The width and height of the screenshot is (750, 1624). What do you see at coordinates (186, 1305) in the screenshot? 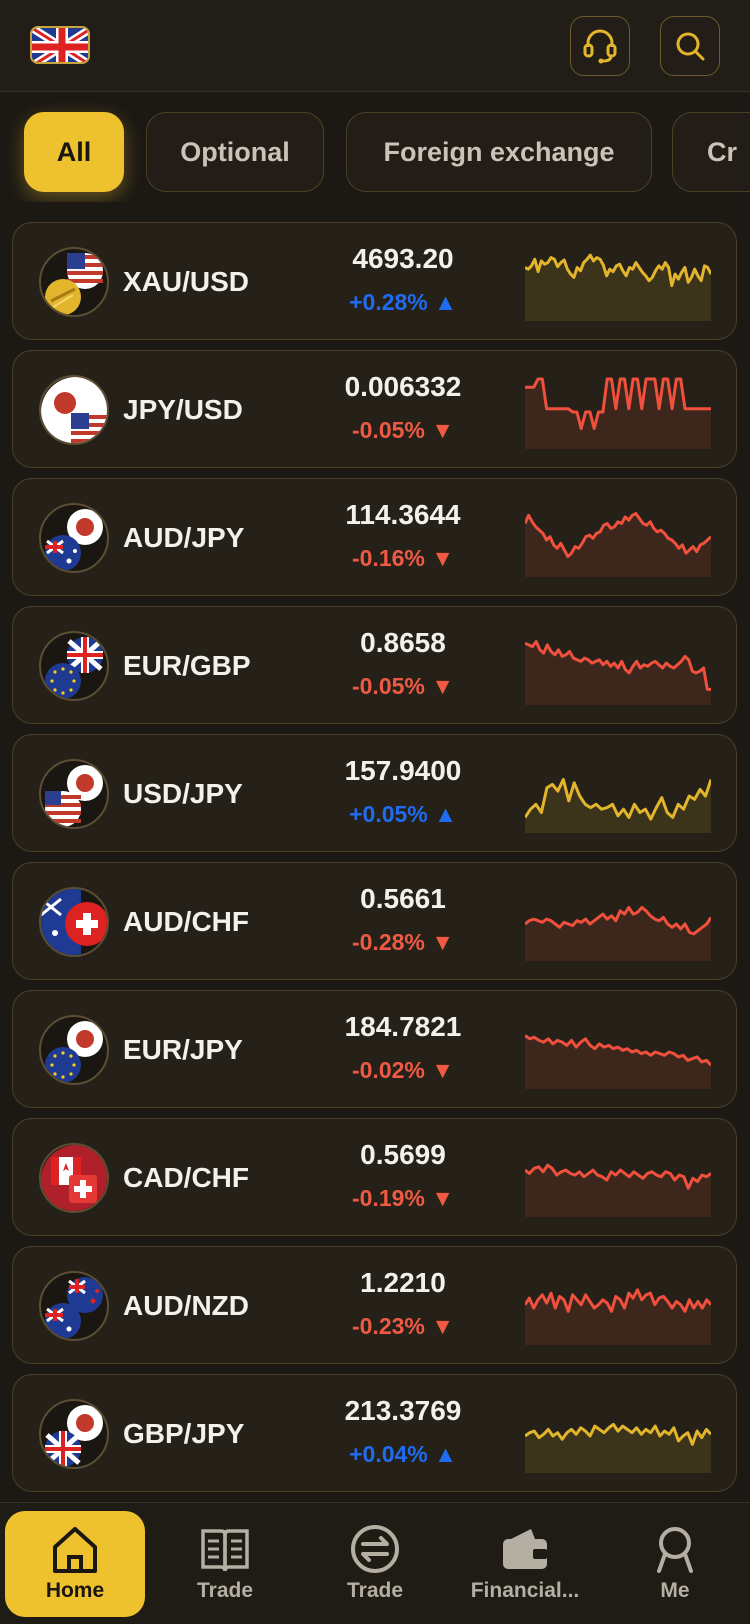
I see `pair-name: AUD/NZD` at bounding box center [186, 1305].